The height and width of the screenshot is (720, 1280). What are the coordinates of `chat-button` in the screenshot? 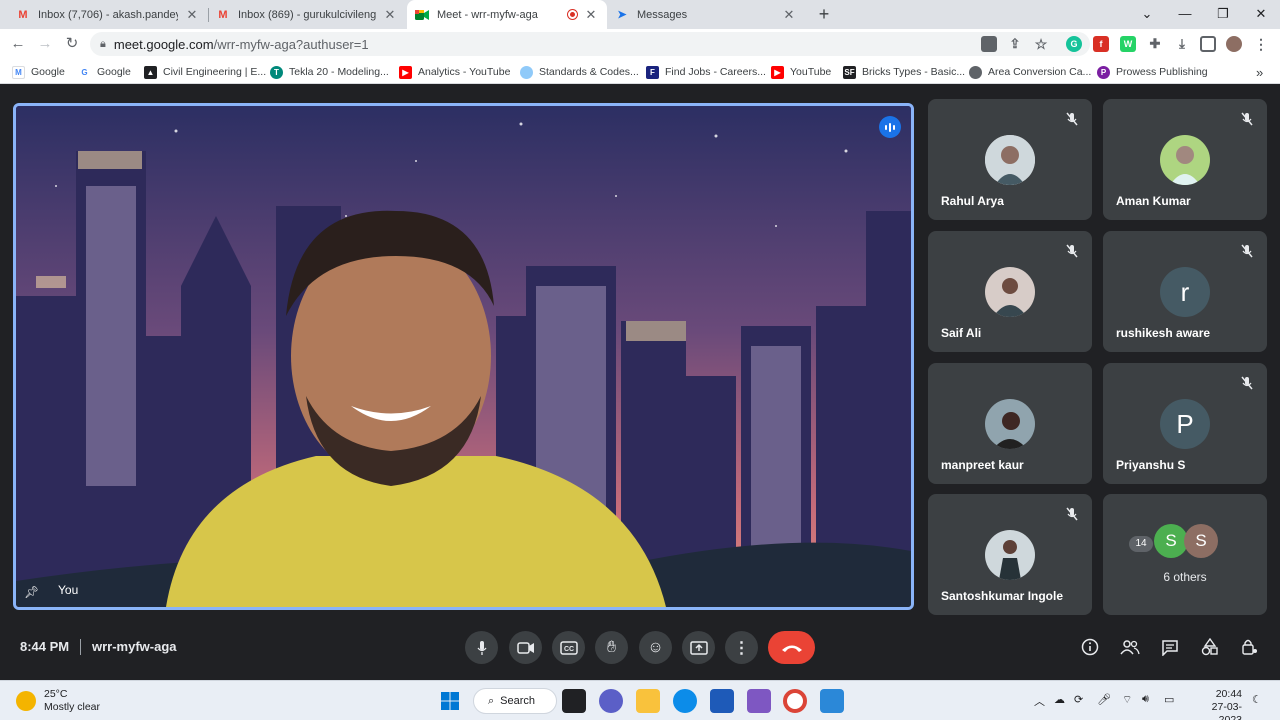 It's located at (1170, 647).